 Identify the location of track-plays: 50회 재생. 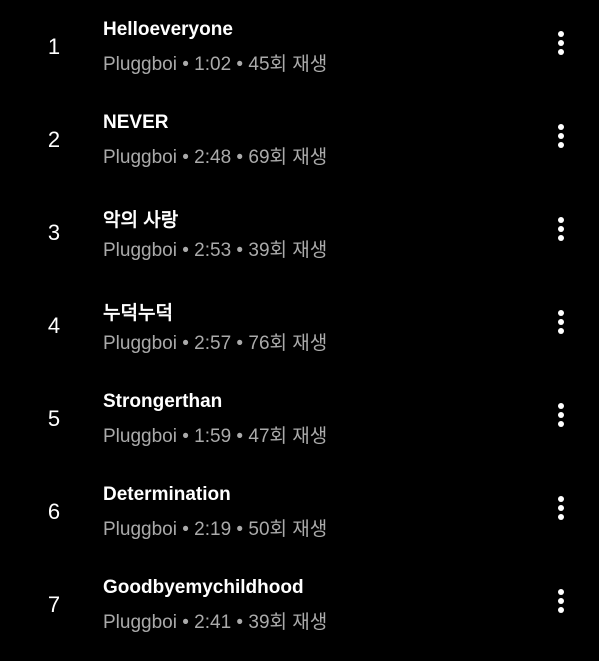
(288, 529).